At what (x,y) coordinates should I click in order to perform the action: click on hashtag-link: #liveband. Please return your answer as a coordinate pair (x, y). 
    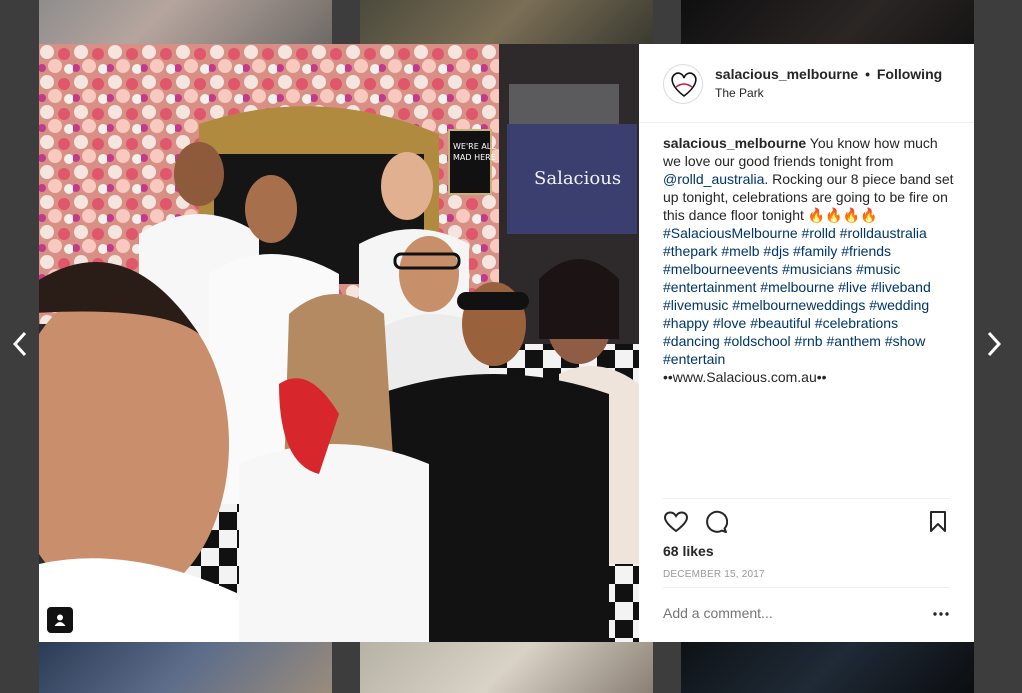
    Looking at the image, I should click on (901, 287).